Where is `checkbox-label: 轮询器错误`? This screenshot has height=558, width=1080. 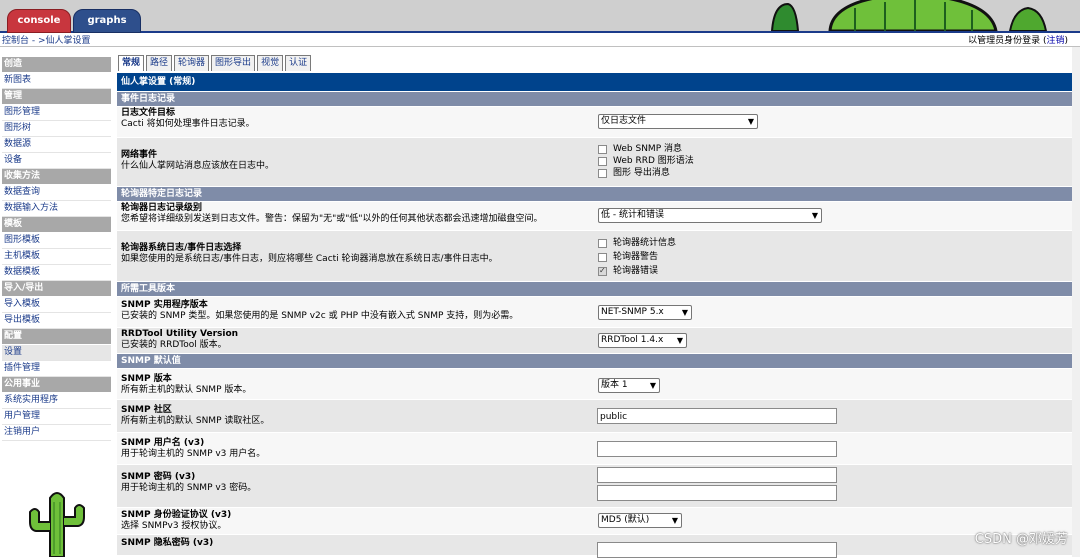 checkbox-label: 轮询器错误 is located at coordinates (636, 271).